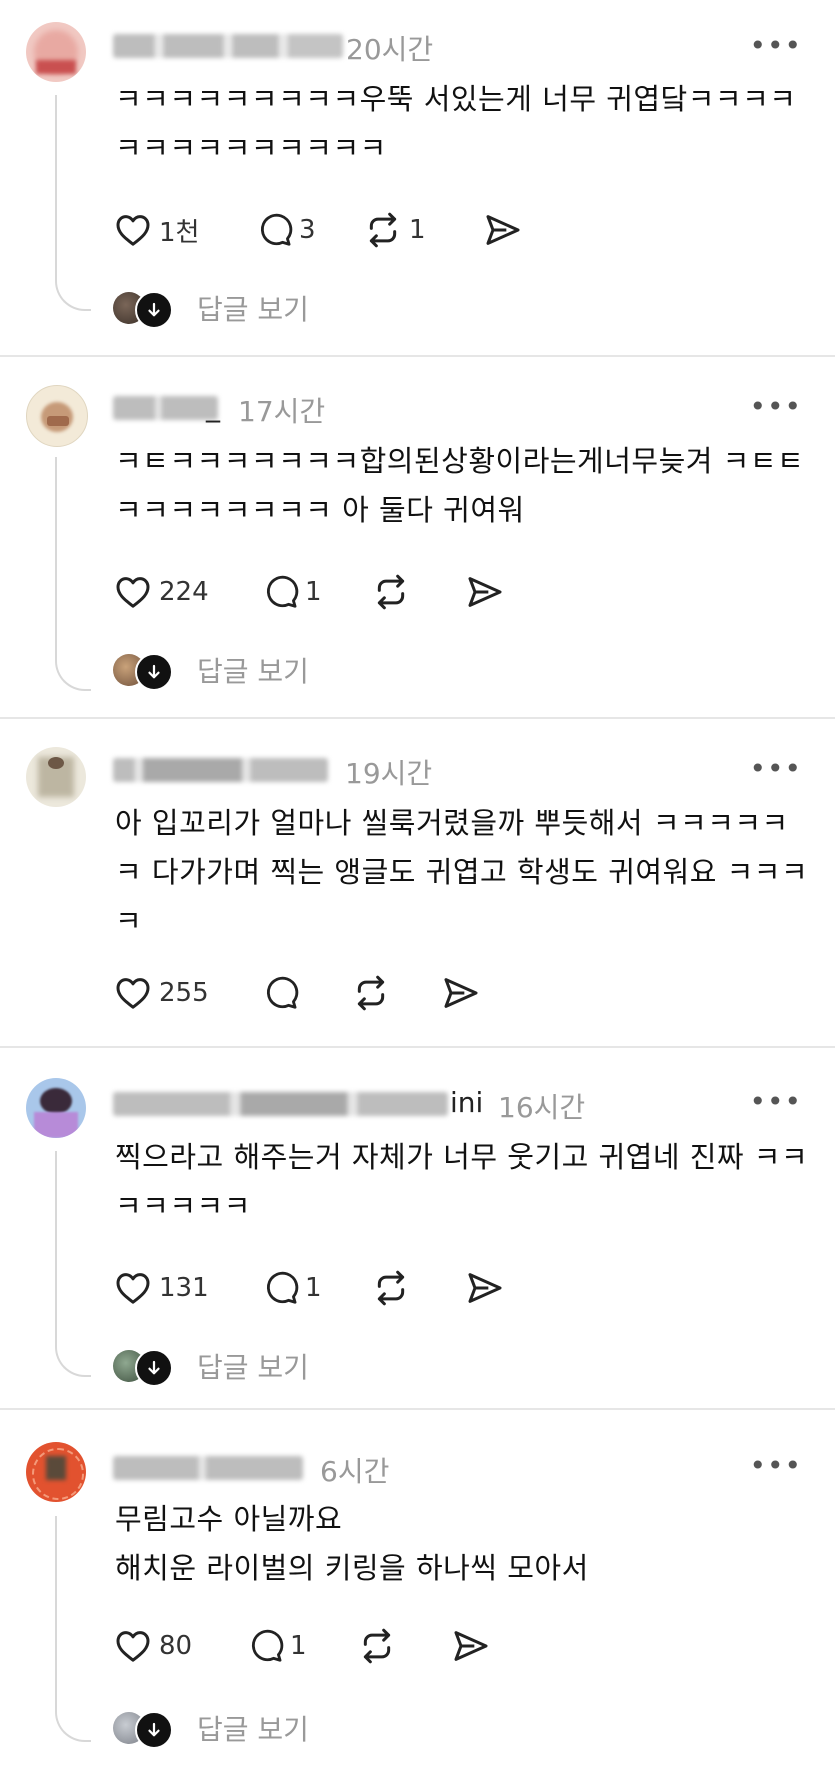 This screenshot has height=1765, width=835. I want to click on comment-text: 무림고수 아닐까요 해치운 라이벌의 키링을 하나씩 모아서, so click(352, 1543).